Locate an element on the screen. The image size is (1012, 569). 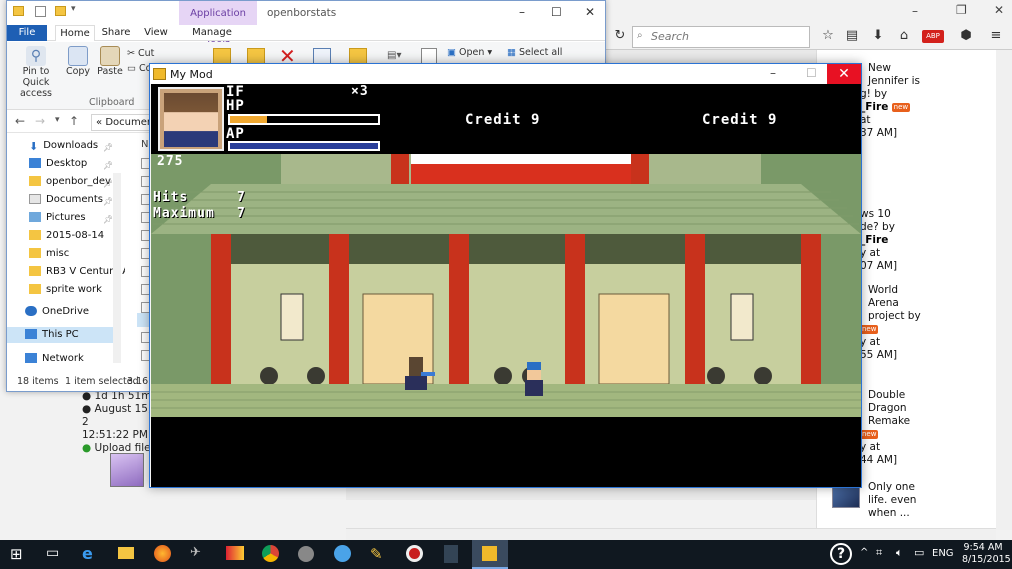
sidebar-item-title: New Jennifer is is located at coordinates (898, 75).